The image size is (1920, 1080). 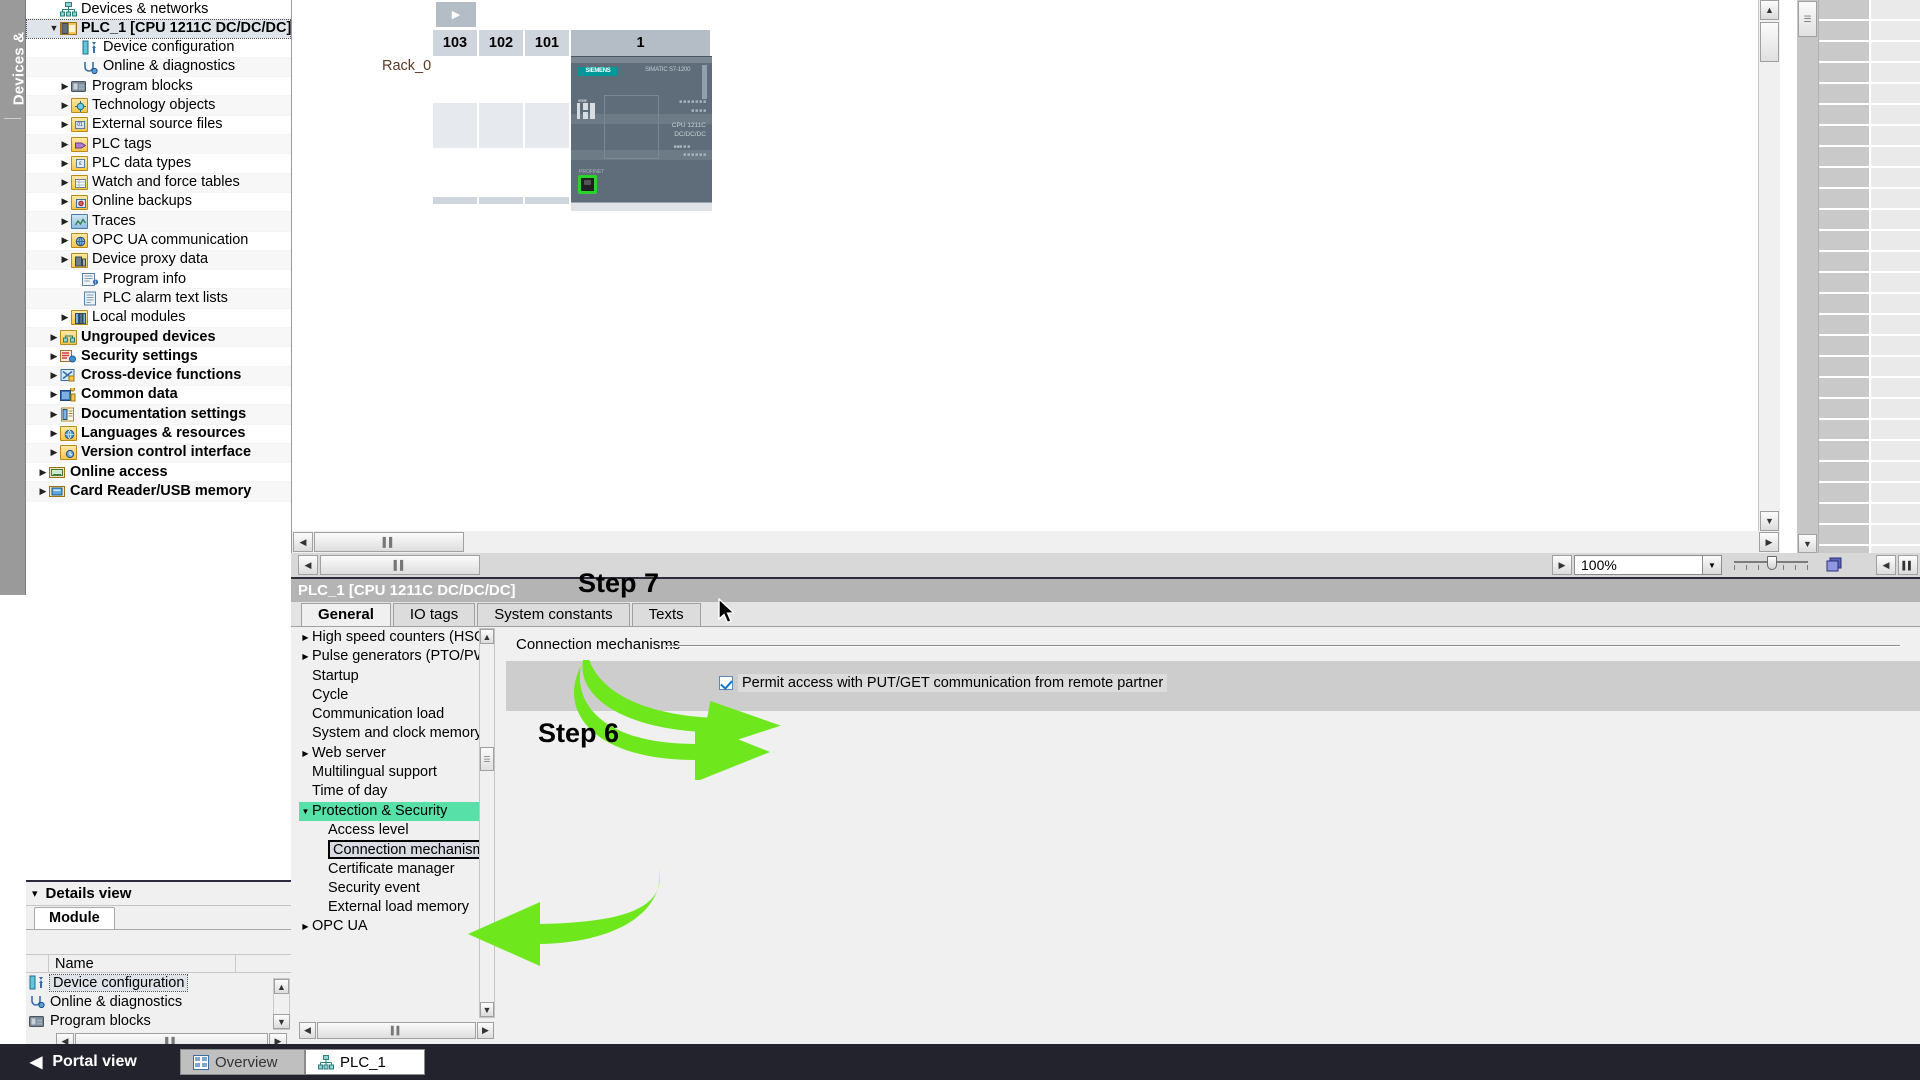 I want to click on nav-scroll-right-button: ▶, so click(x=485, y=1030).